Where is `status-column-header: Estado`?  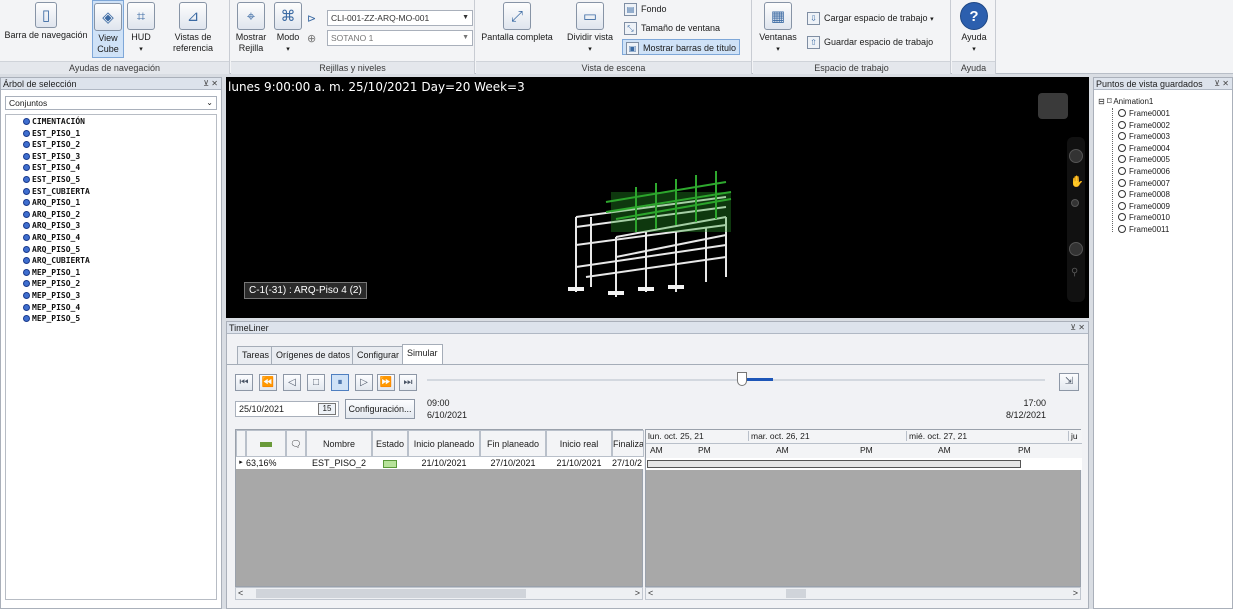
status-column-header: Estado is located at coordinates (390, 443).